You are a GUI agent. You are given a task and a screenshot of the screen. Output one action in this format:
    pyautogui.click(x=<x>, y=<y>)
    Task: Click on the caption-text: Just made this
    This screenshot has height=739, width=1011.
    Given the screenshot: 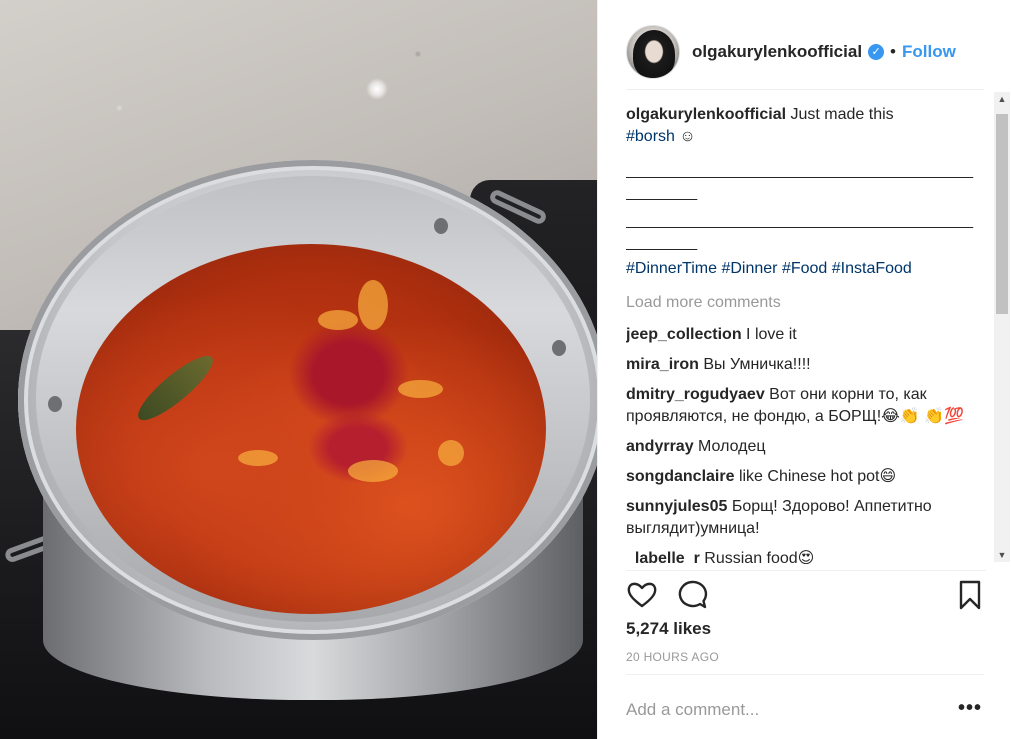 What is the action you would take?
    pyautogui.click(x=842, y=114)
    